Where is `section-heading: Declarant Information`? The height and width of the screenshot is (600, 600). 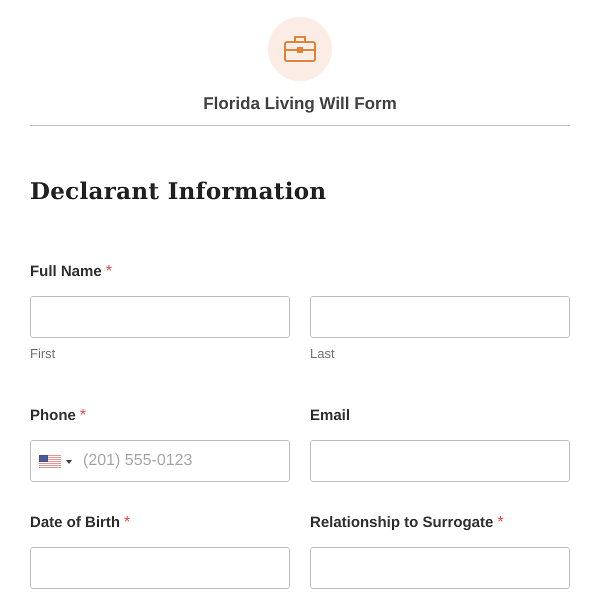 section-heading: Declarant Information is located at coordinates (179, 191).